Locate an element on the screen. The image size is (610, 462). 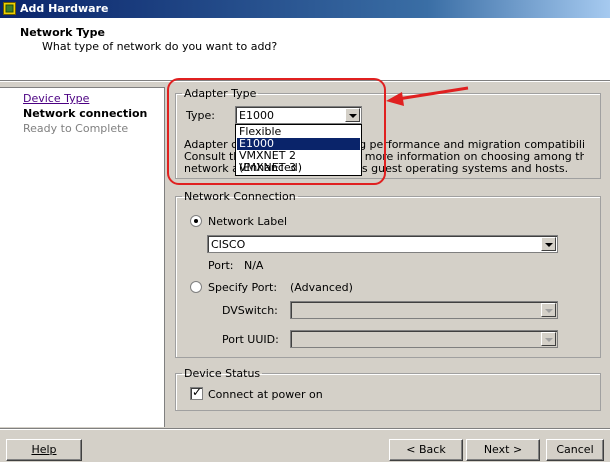
specify-port-option: Specify Port: is located at coordinates (242, 287).